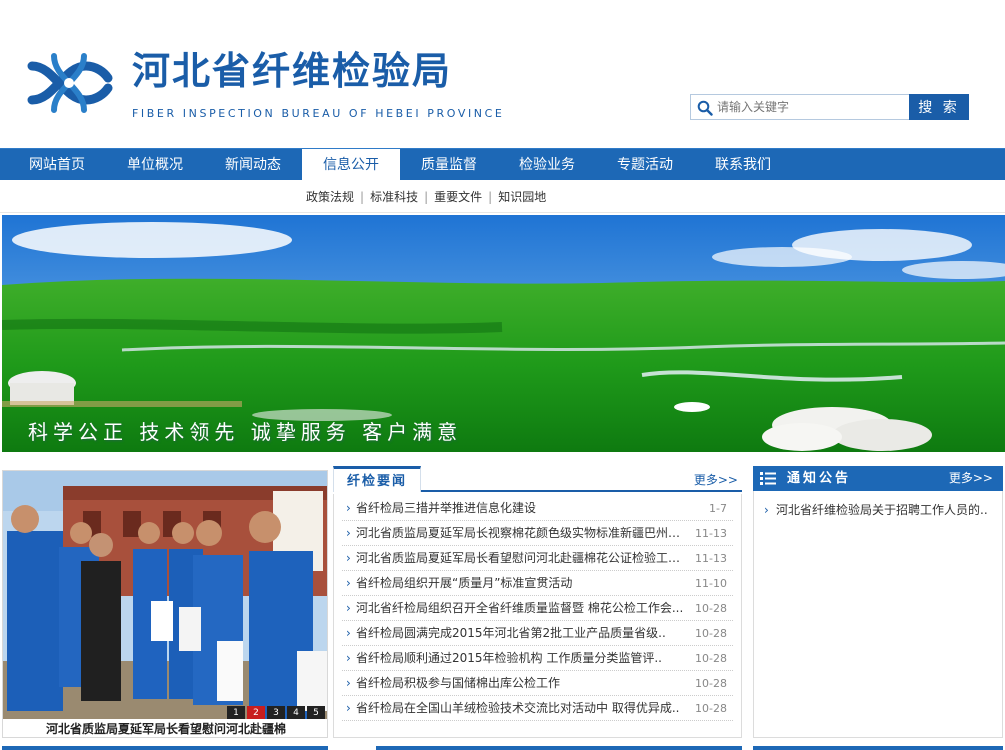 The height and width of the screenshot is (750, 1005). I want to click on news-title: 省纤检局积极参与国储棉出库公检工作, so click(521, 683).